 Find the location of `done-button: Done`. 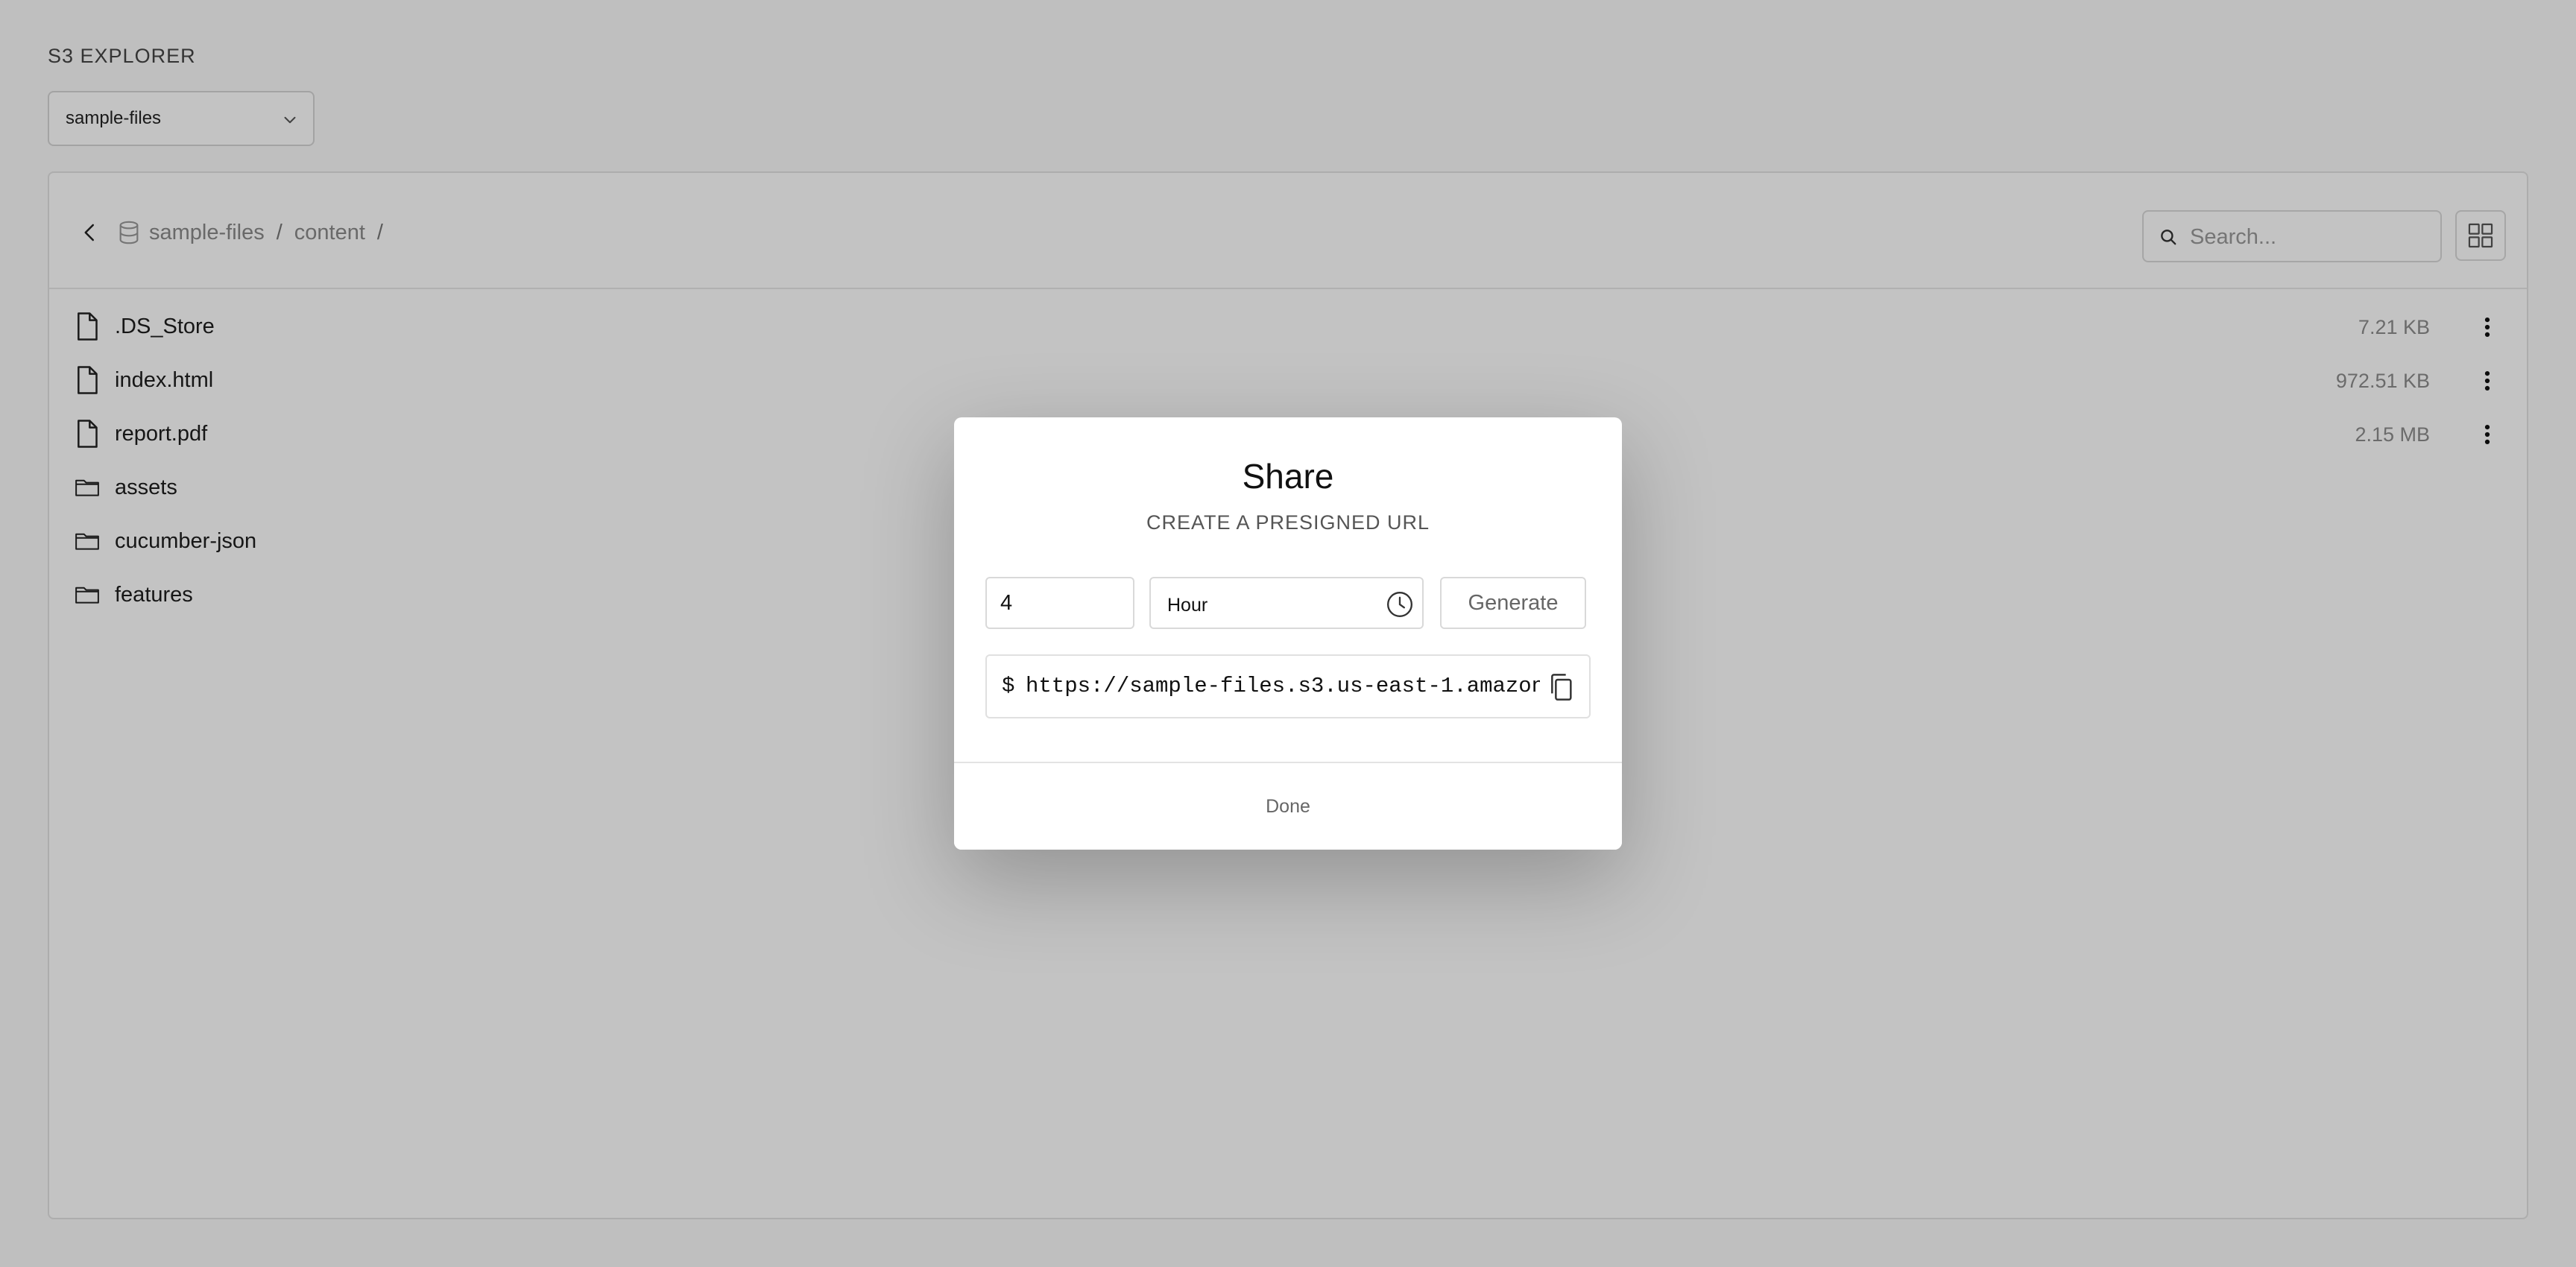

done-button: Done is located at coordinates (1288, 806).